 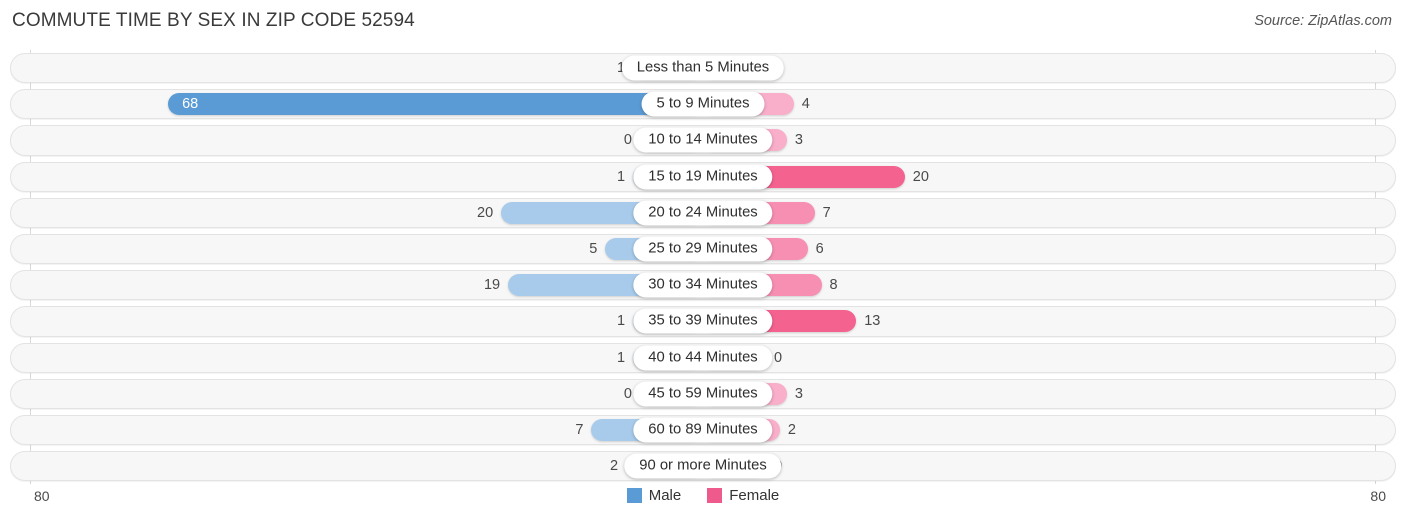 I want to click on chart-row: 68 4 5 to 9 Minutes, so click(x=703, y=104).